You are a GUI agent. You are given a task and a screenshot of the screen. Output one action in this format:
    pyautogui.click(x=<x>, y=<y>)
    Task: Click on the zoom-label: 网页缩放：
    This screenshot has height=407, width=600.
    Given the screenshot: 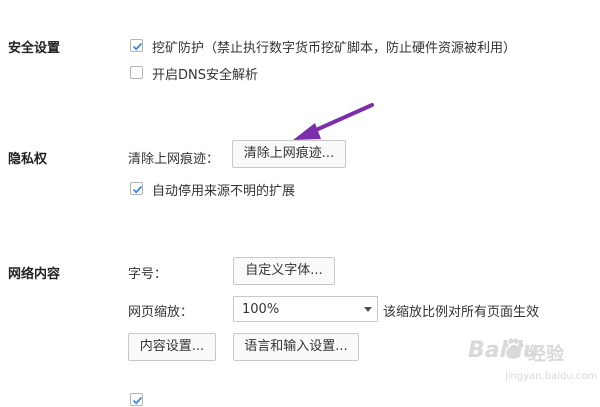 What is the action you would take?
    pyautogui.click(x=161, y=312)
    